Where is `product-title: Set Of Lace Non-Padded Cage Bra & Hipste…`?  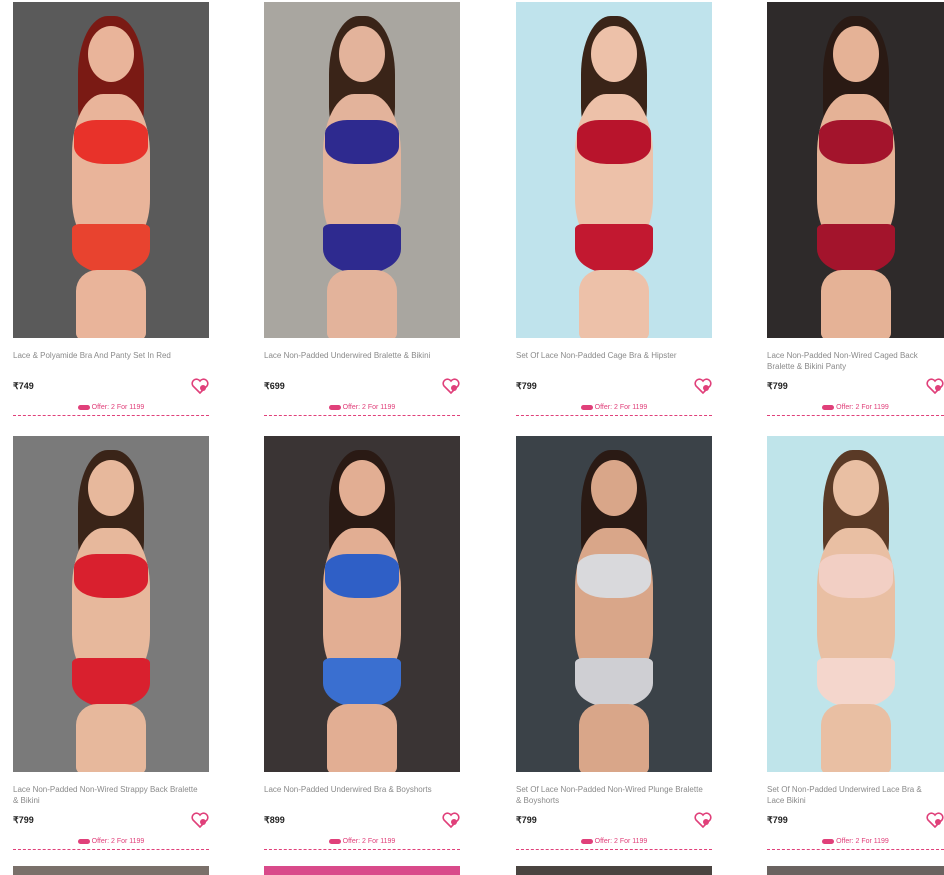
product-title: Set Of Lace Non-Padded Cage Bra & Hipste… is located at coordinates (614, 361).